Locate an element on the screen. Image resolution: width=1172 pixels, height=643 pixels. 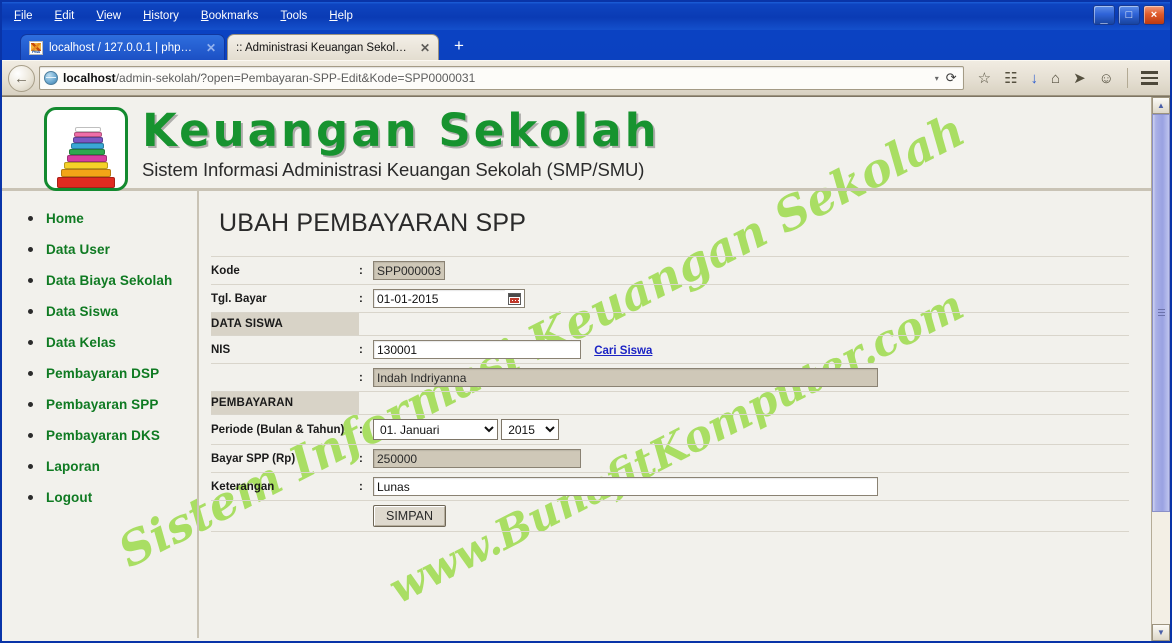
tab-administrasi-keuangan: :: Administrasi Keuangan Sekolah ... ✕ is located at coordinates (333, 47).